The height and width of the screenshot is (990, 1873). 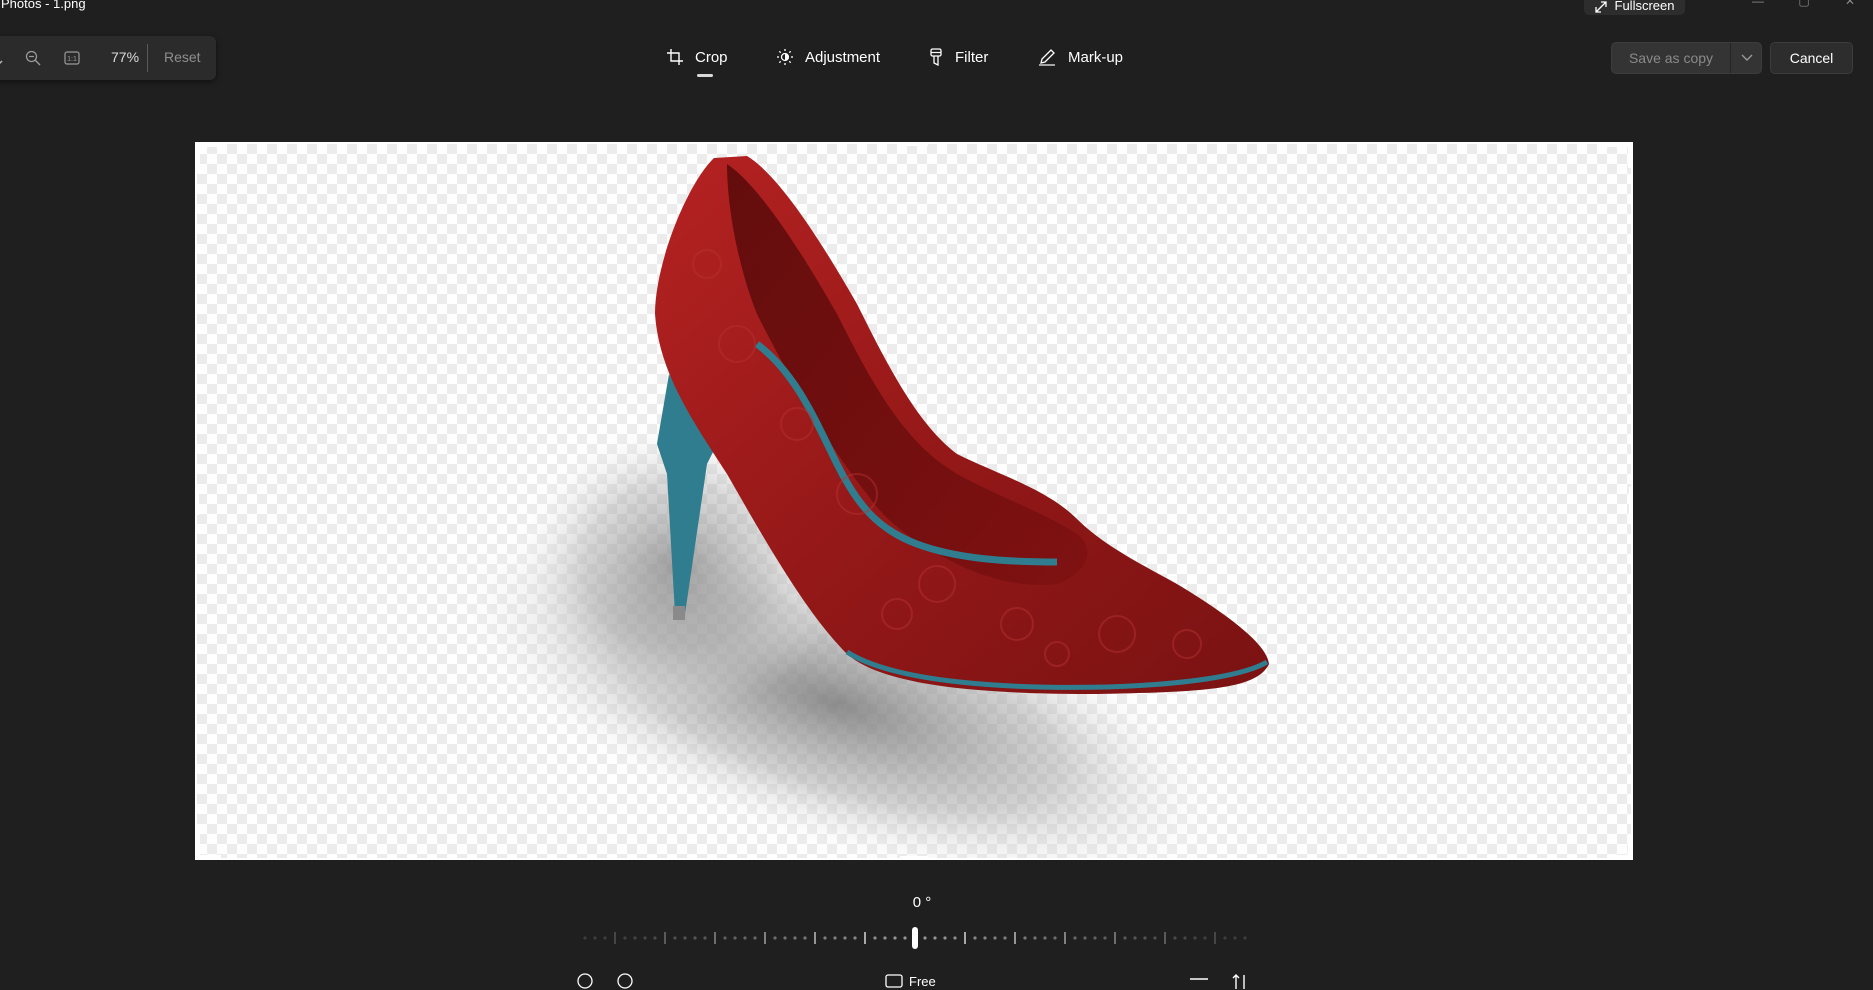 I want to click on tab-adjustment: Adjustment, so click(x=828, y=57).